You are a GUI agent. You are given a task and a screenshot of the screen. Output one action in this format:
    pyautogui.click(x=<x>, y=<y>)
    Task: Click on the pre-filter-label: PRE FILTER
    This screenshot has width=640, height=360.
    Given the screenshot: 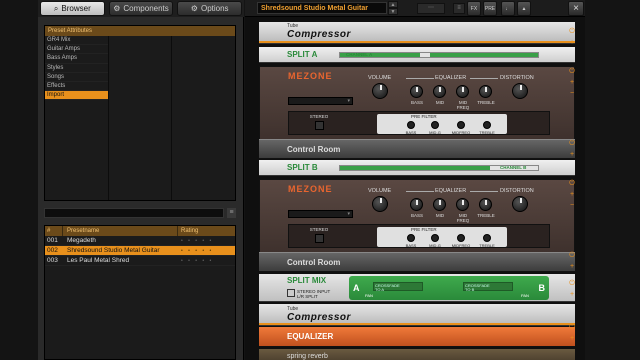 What is the action you would take?
    pyautogui.click(x=424, y=229)
    